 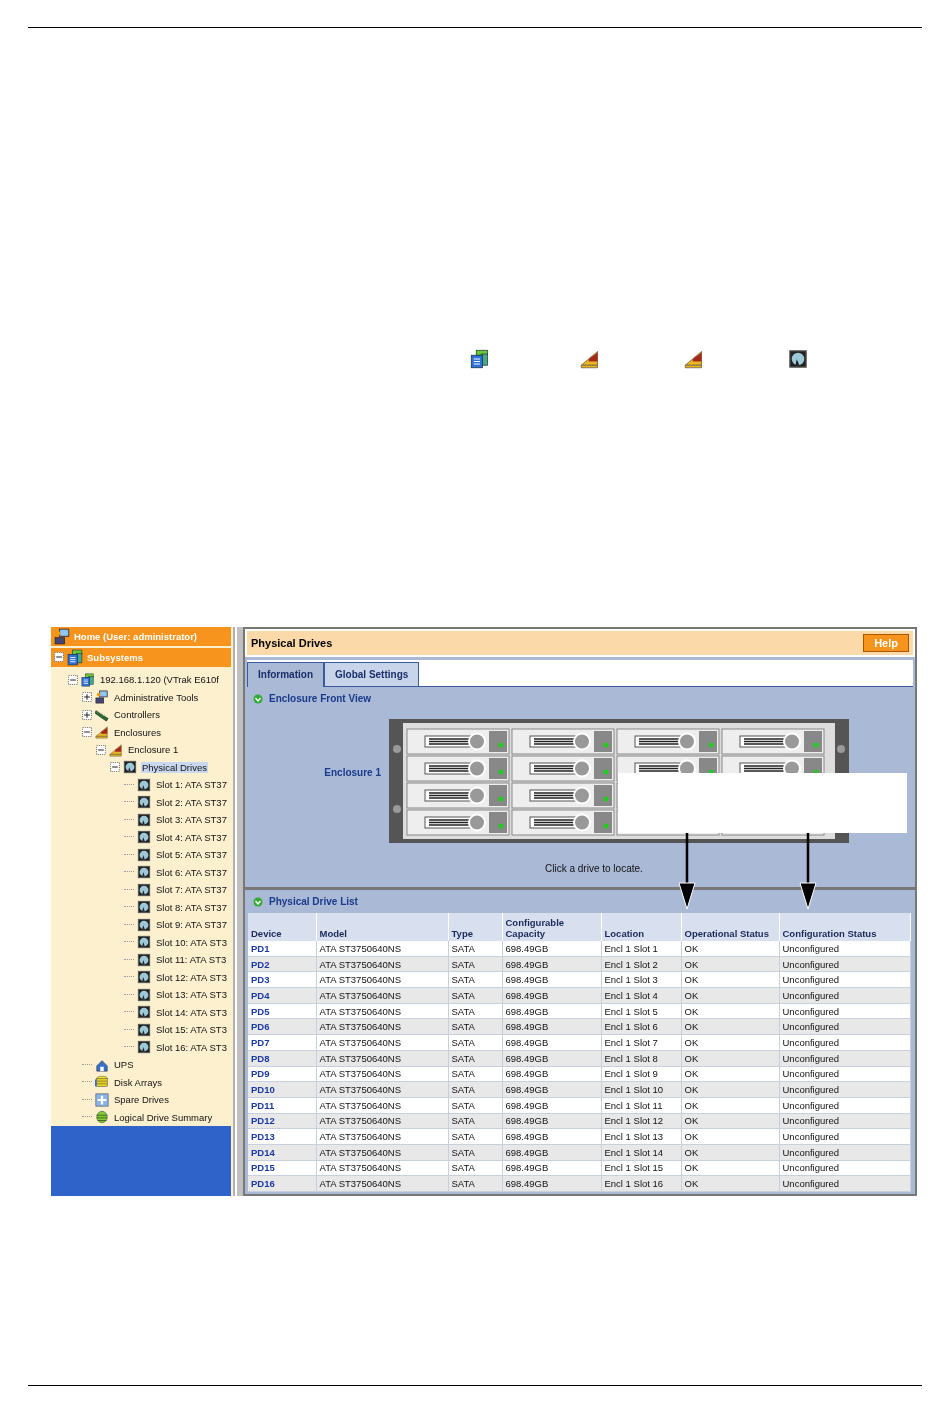 What do you see at coordinates (137, 732) in the screenshot?
I see `tree-item: Enclosures` at bounding box center [137, 732].